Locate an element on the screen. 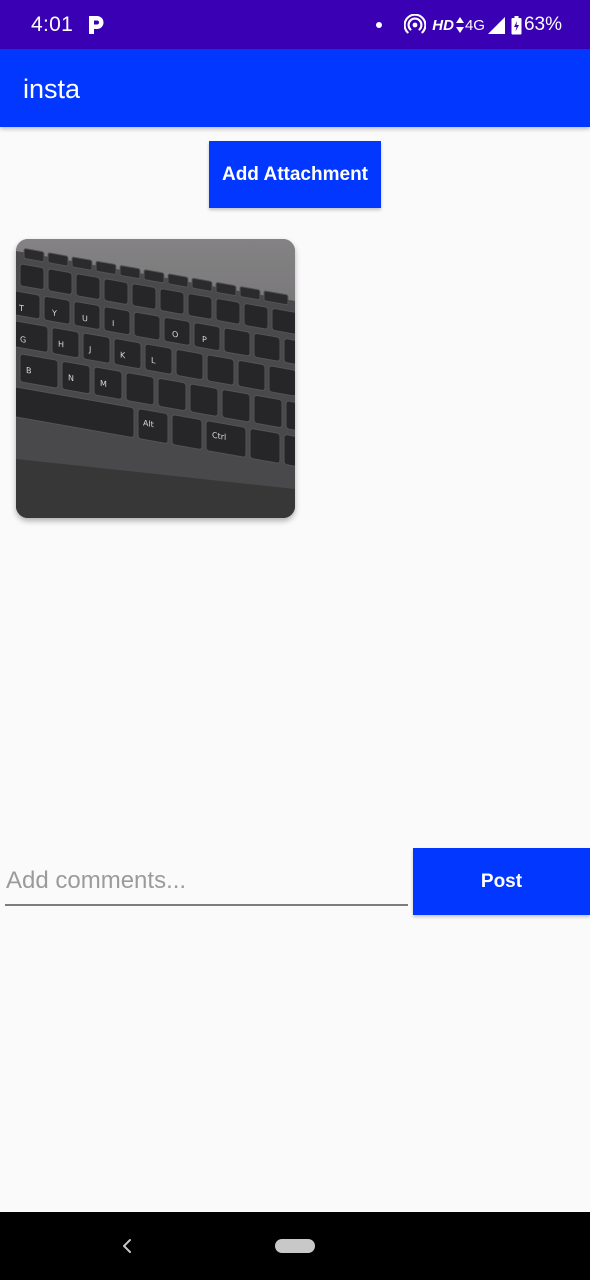 The height and width of the screenshot is (1280, 590). attachment-image: T Y U I O P G H J K L B N M Alt Ctrl is located at coordinates (155, 378).